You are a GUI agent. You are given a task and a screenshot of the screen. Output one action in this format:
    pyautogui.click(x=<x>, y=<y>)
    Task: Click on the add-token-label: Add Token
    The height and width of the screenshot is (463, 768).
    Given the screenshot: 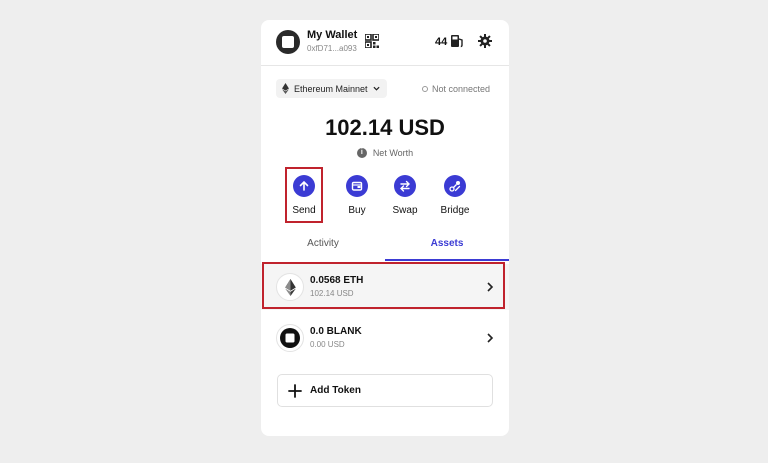 What is the action you would take?
    pyautogui.click(x=335, y=390)
    